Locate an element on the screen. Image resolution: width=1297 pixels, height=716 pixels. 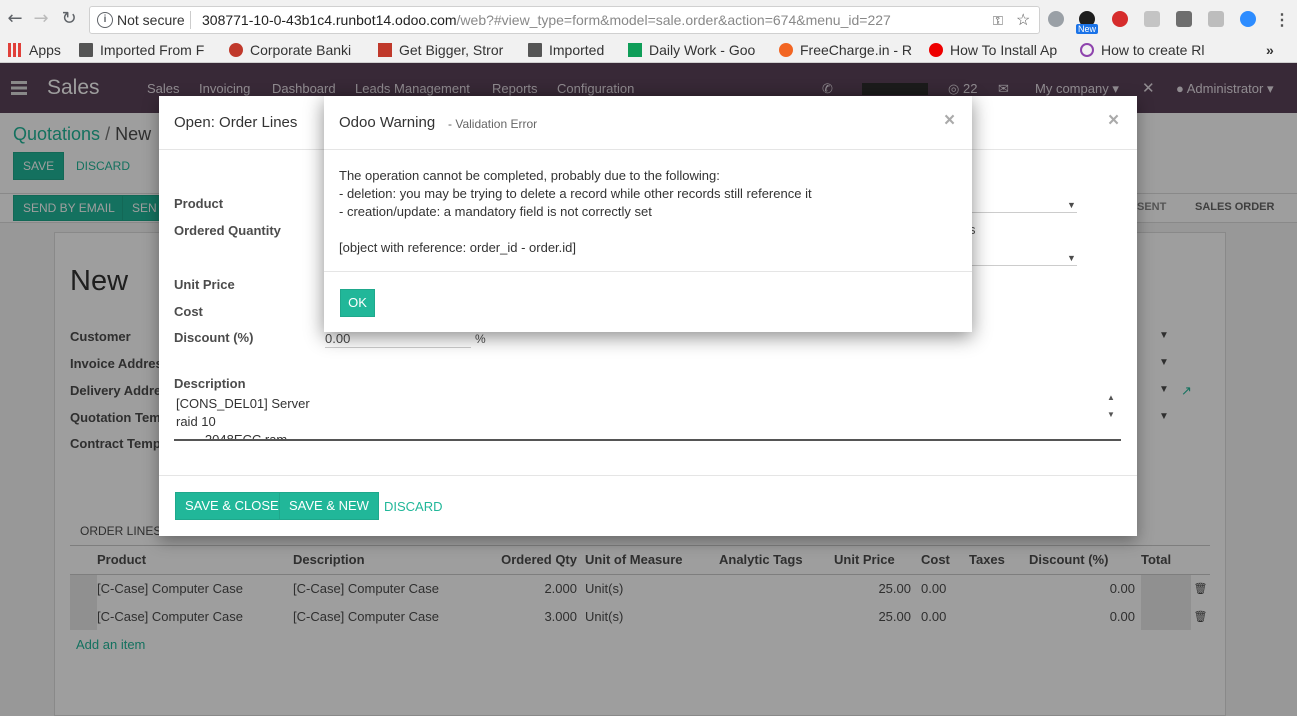
dialog-title: Open: Order Lines is located at coordinates (236, 122).